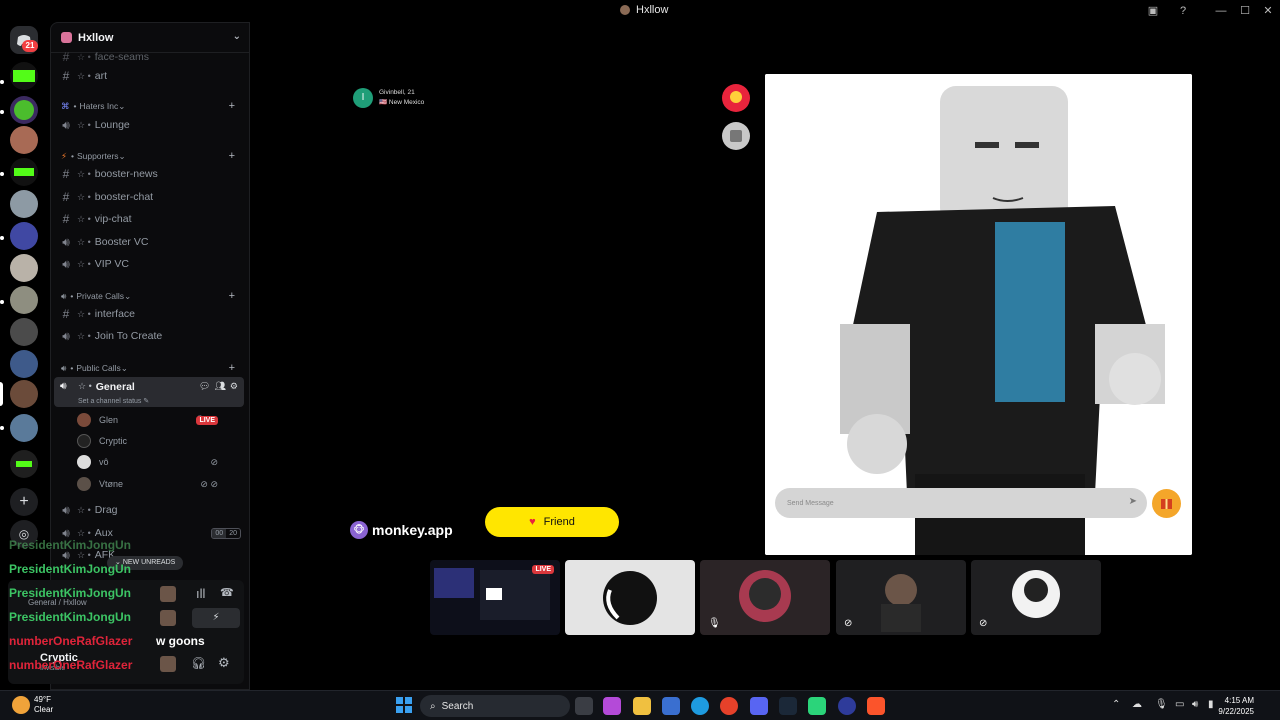 This screenshot has height=720, width=1280. I want to click on weather-icon, so click(21, 705).